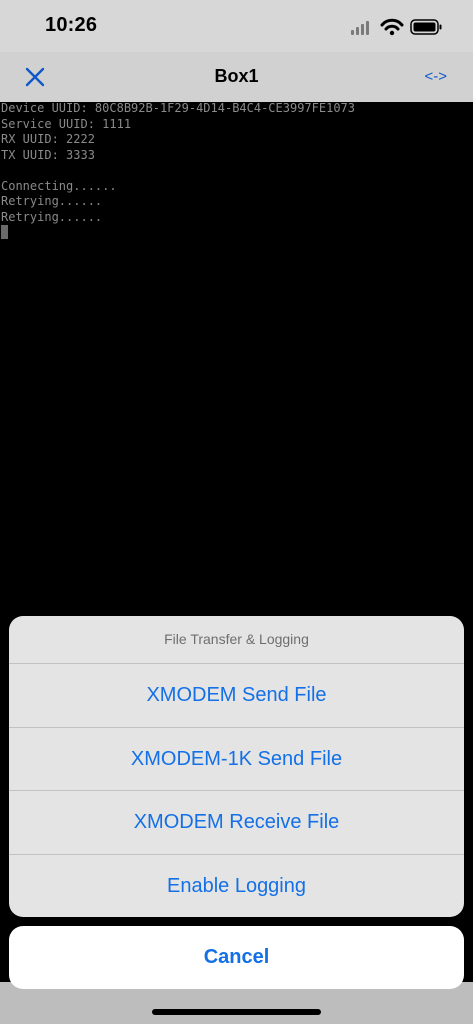 The height and width of the screenshot is (1024, 473). I want to click on toggle-button: <->, so click(435, 76).